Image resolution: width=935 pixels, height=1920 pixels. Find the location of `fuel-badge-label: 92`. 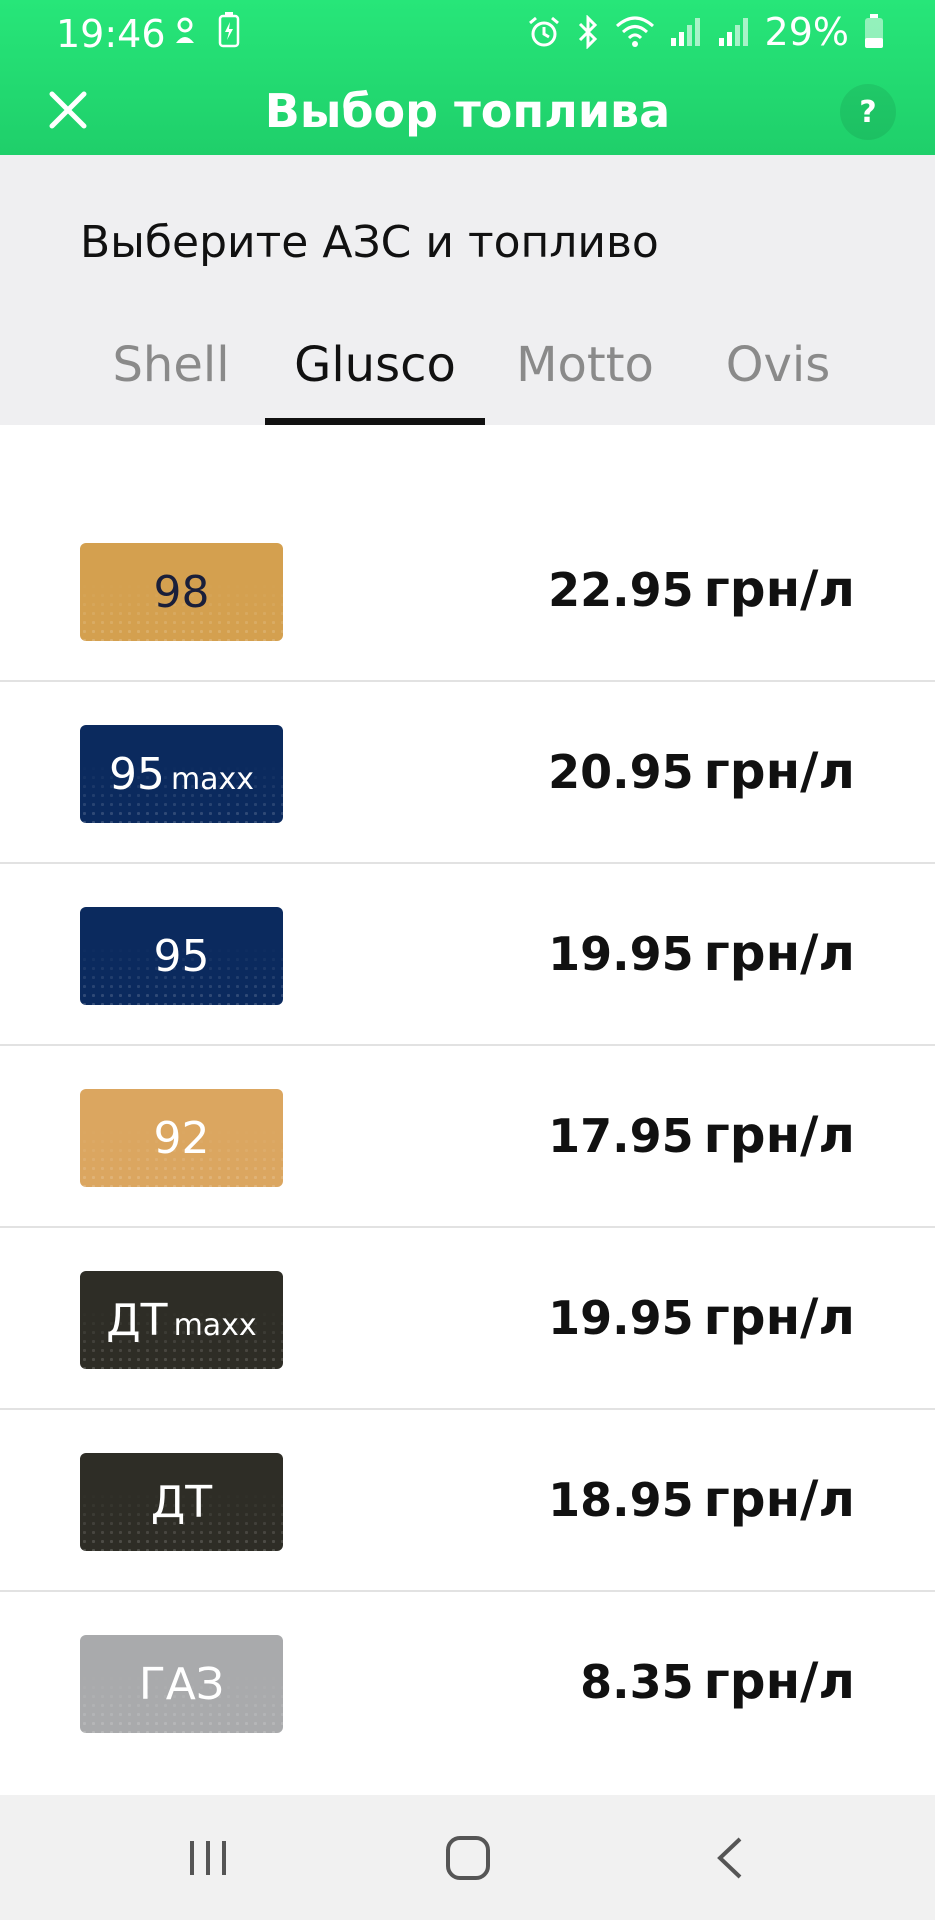

fuel-badge-label: 92 is located at coordinates (182, 1138).